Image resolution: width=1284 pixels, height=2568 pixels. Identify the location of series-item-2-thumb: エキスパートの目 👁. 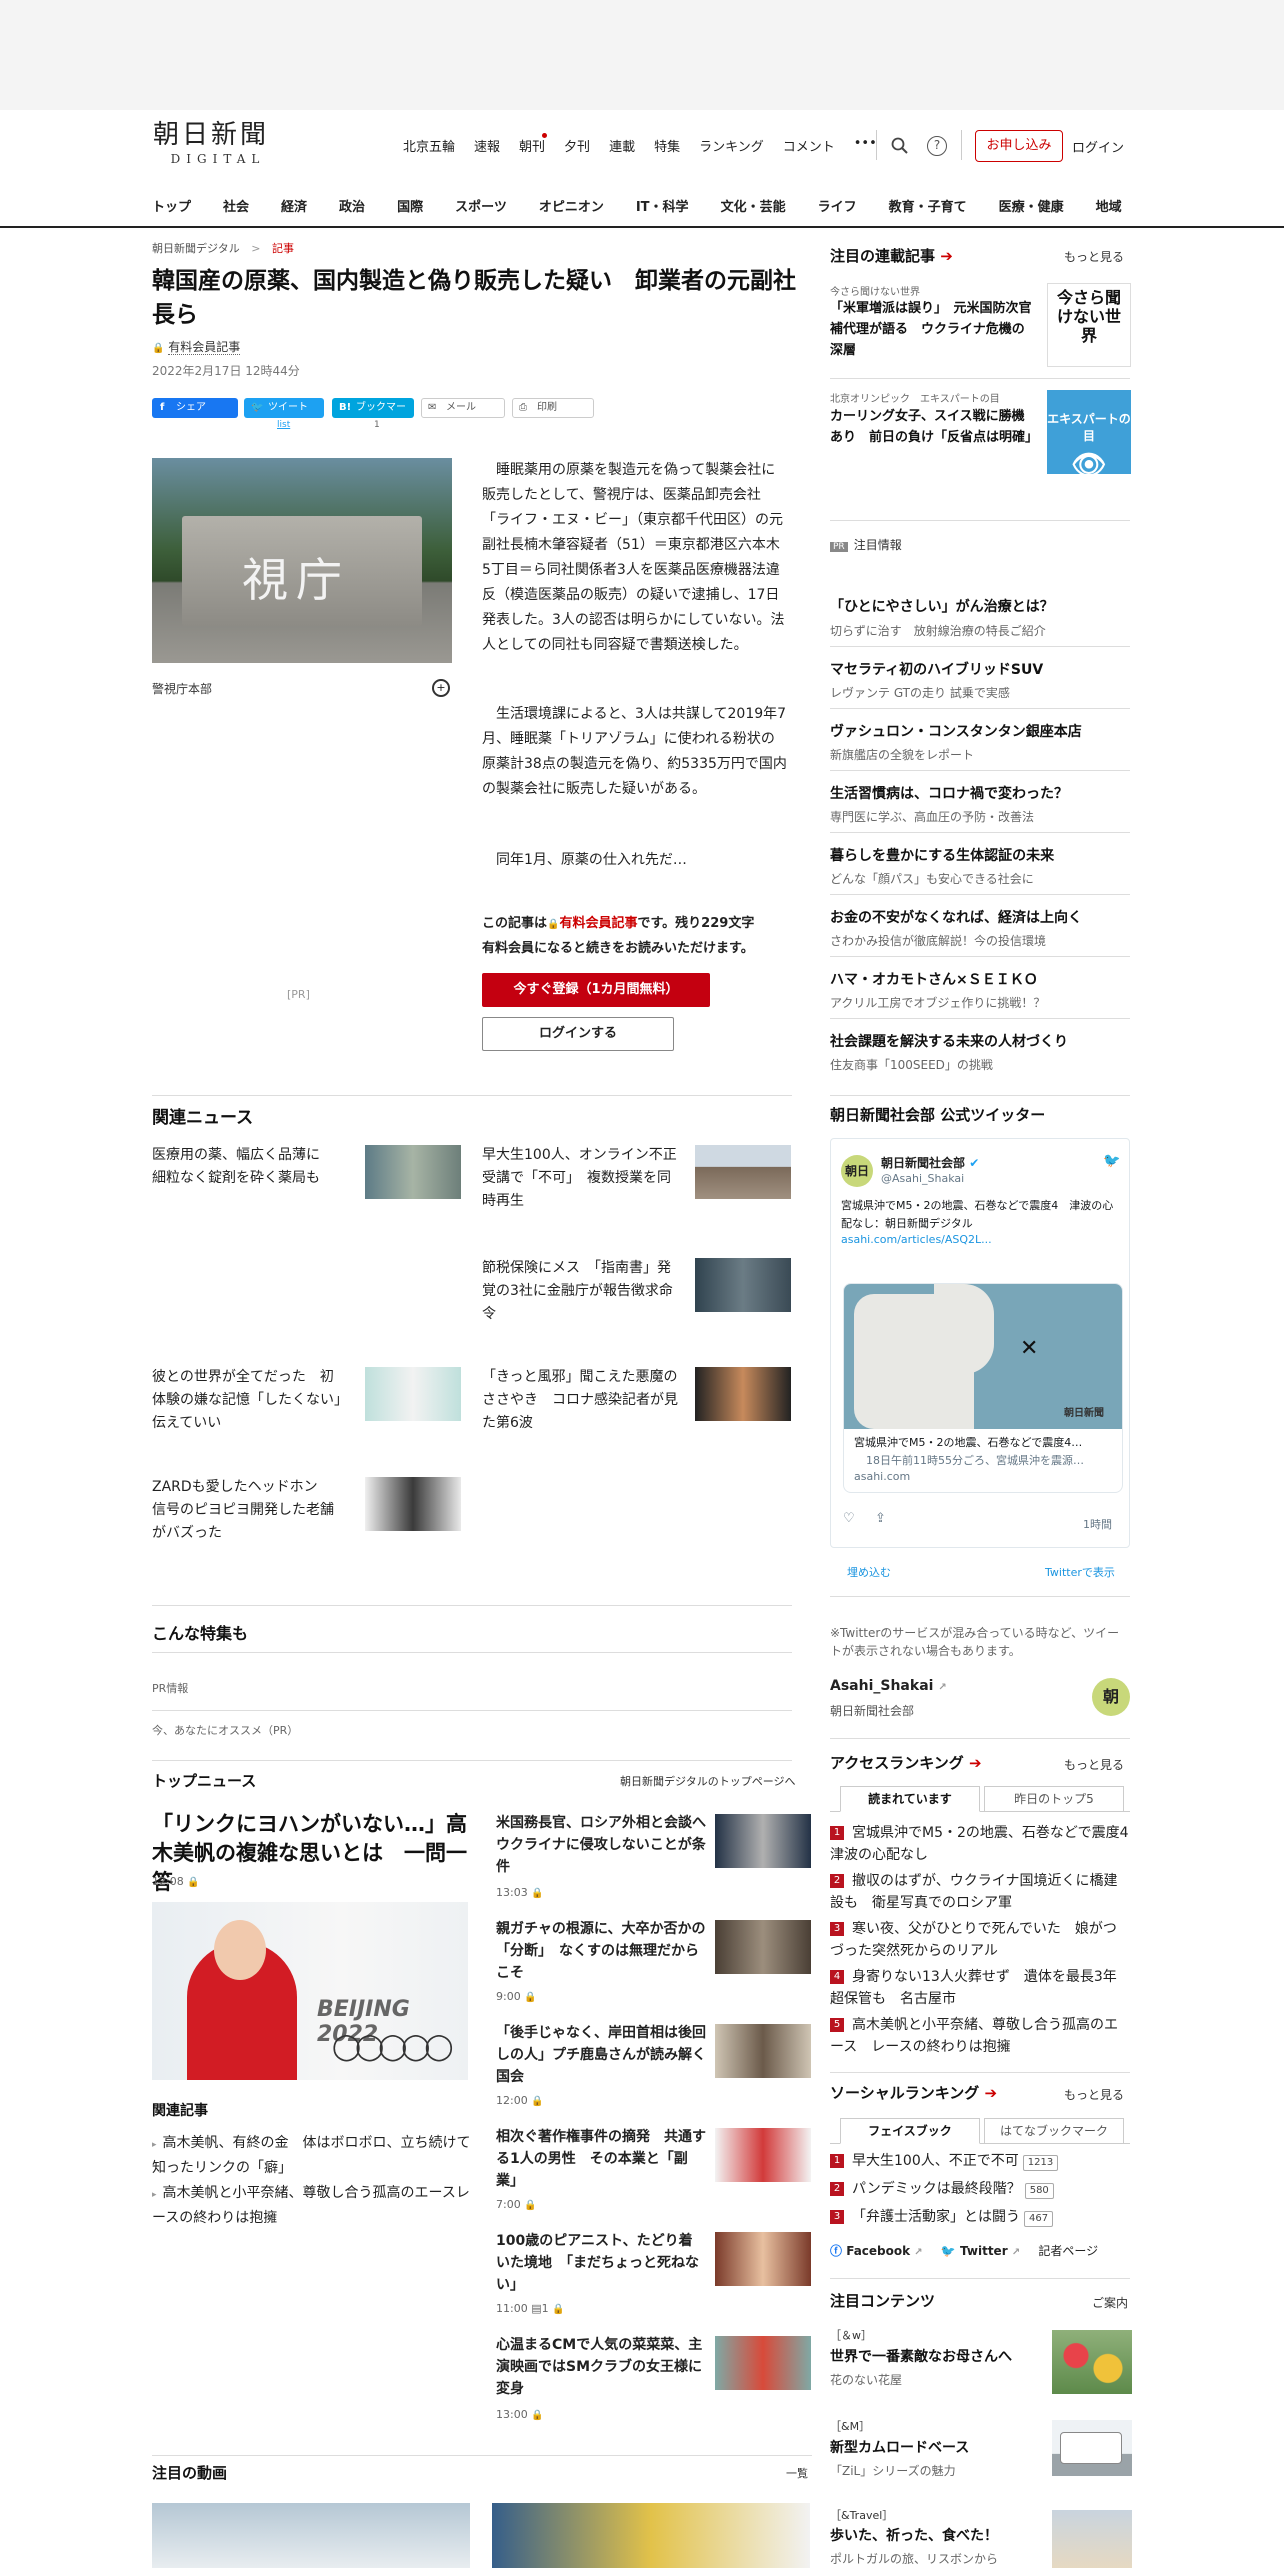
(1089, 435).